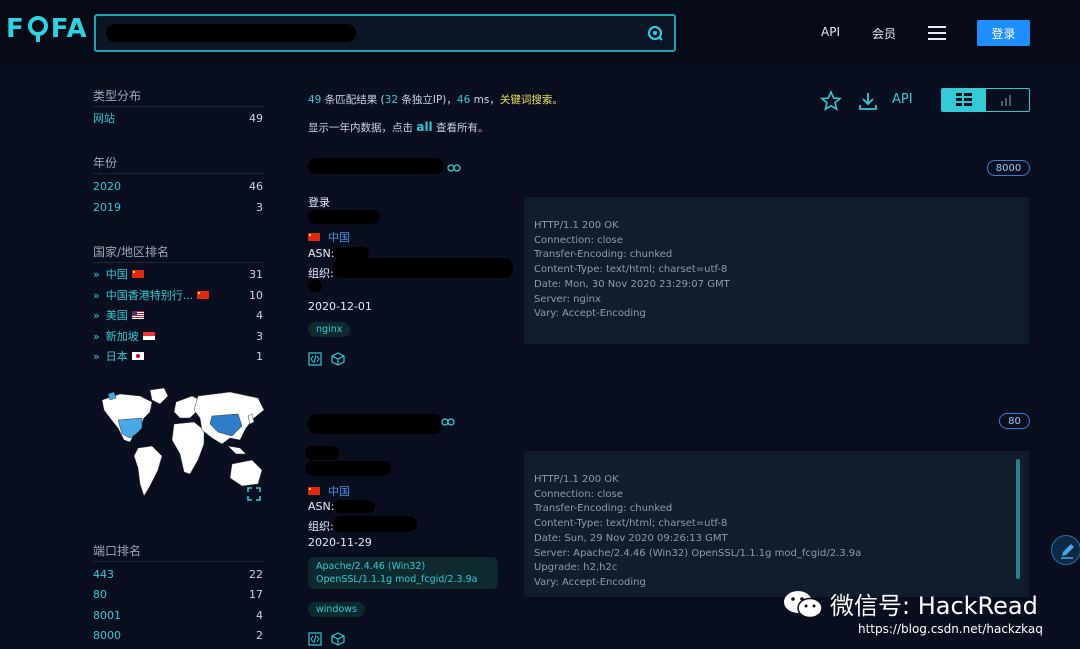 The height and width of the screenshot is (649, 1080). Describe the element at coordinates (868, 101) in the screenshot. I see `download-icon` at that location.